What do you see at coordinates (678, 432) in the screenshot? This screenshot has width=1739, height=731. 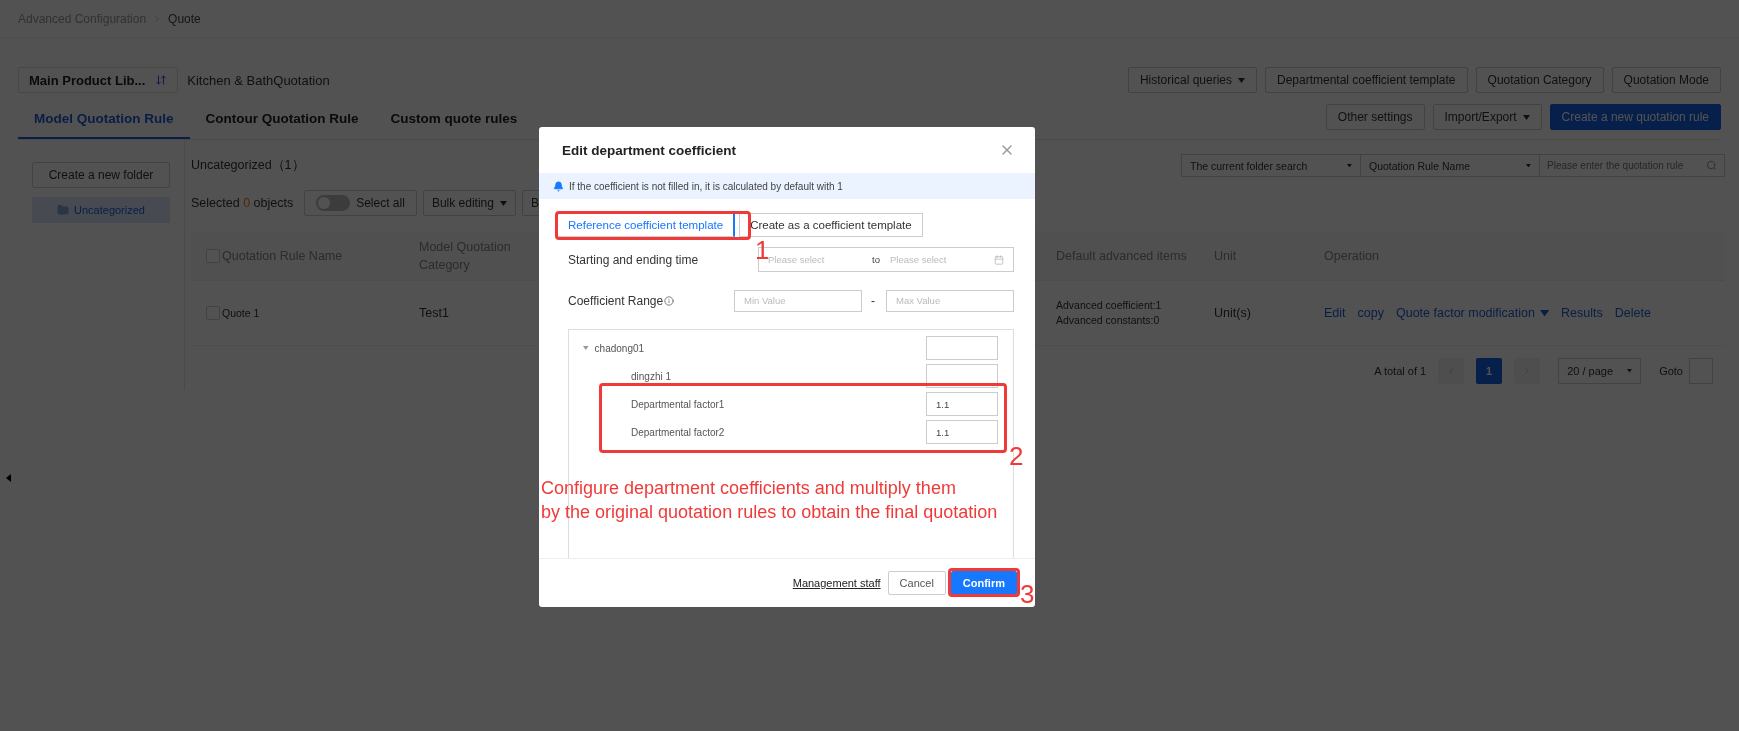 I see `tree-node-label: Departmental factor2` at bounding box center [678, 432].